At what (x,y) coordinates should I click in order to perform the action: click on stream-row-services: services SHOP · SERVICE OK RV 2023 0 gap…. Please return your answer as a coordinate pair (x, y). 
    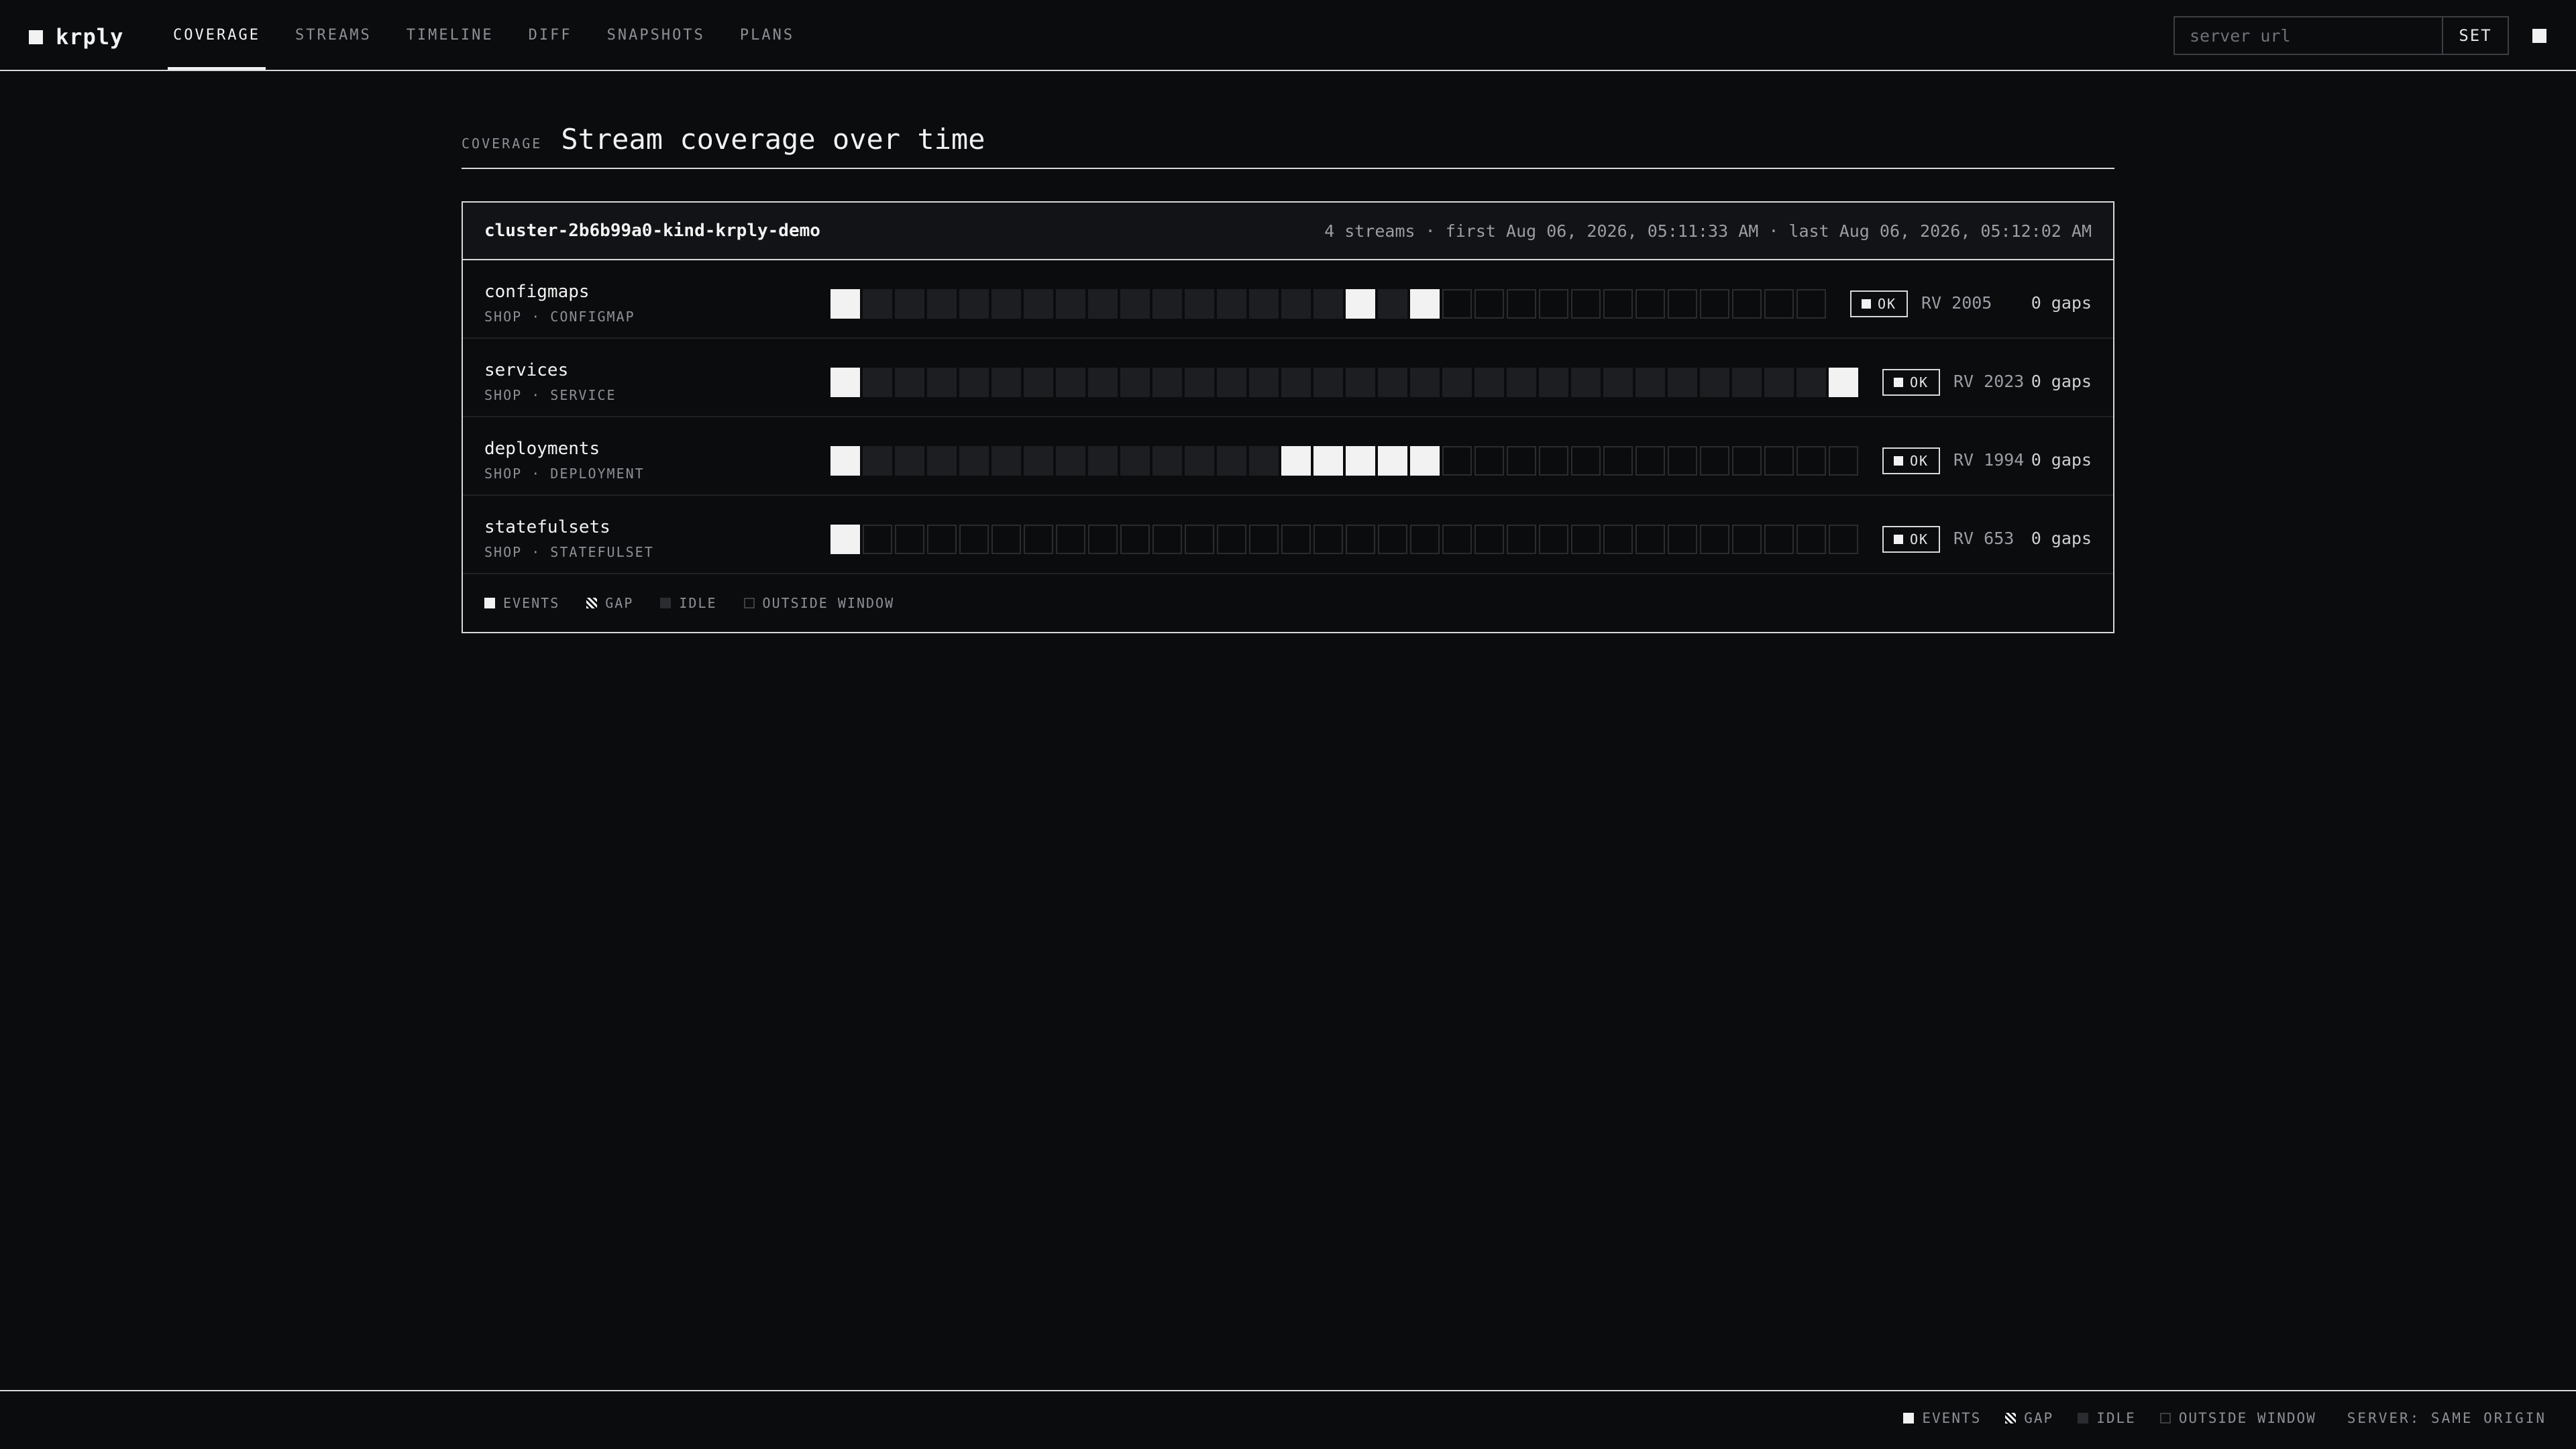
    Looking at the image, I should click on (1288, 378).